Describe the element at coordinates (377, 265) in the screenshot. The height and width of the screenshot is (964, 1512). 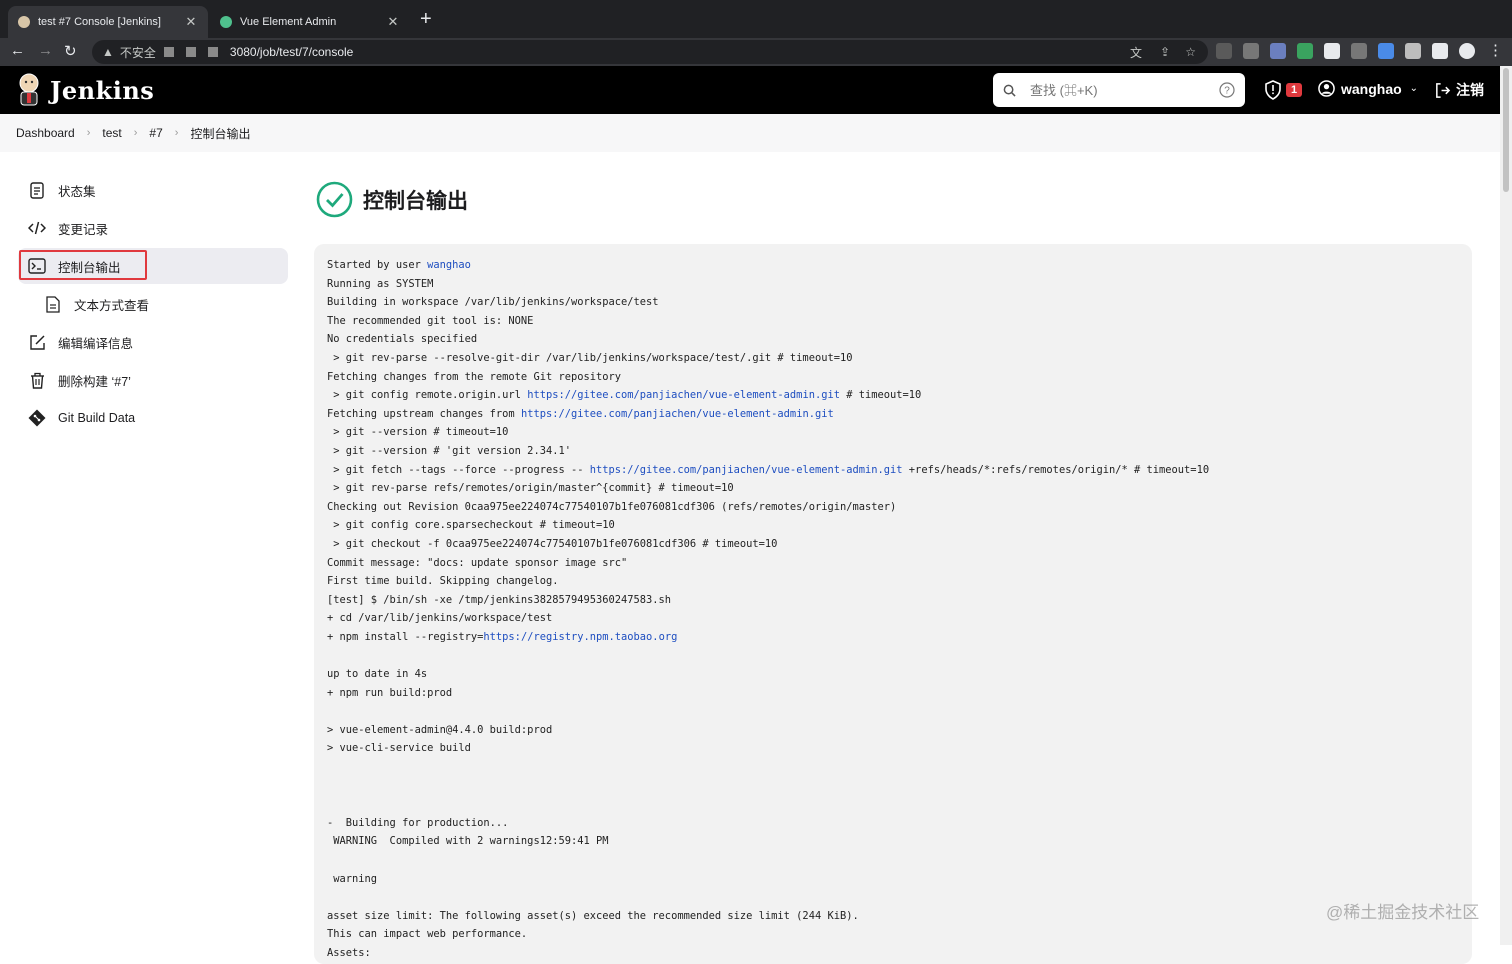
I see `console-text: Started by user` at that location.